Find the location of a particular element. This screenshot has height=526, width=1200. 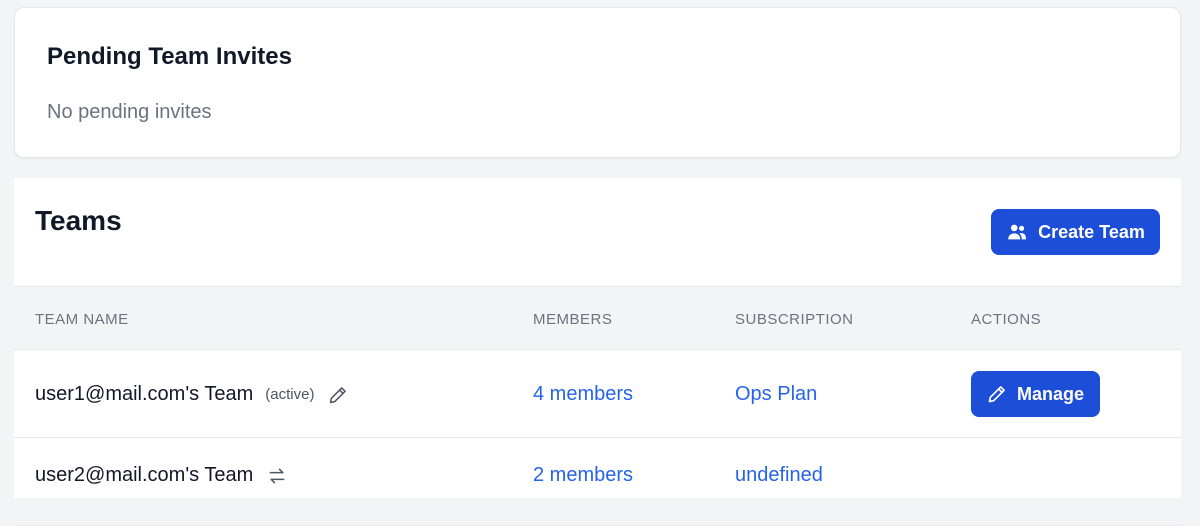

teams-title: Teams is located at coordinates (78, 220).